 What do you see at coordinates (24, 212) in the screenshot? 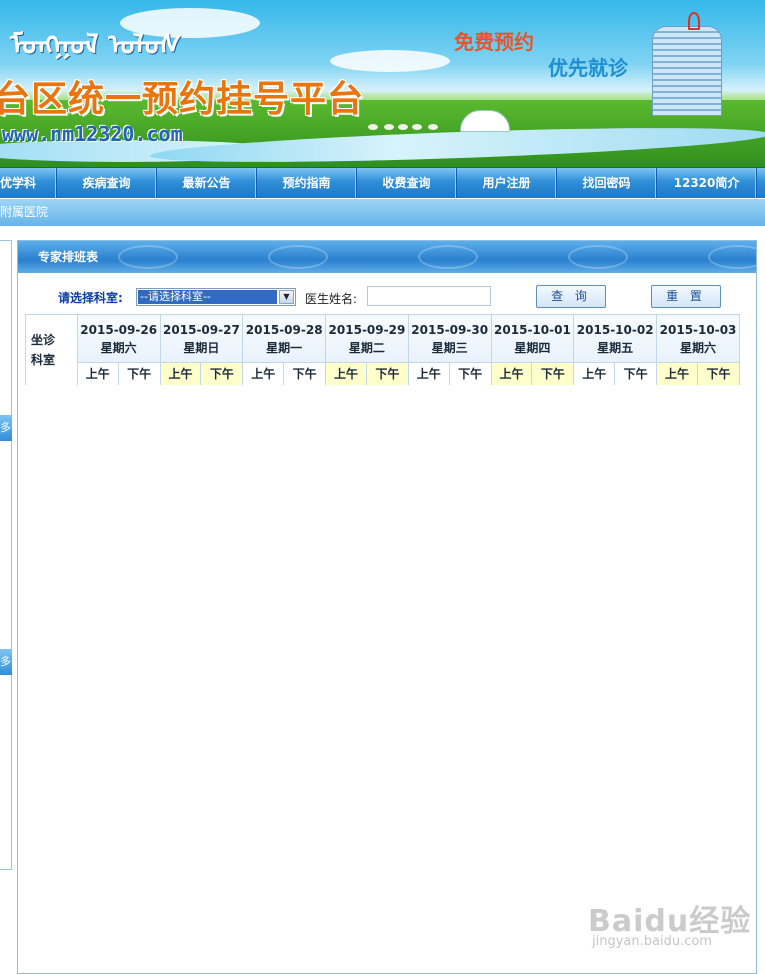
I see `location-text: 附属医院` at bounding box center [24, 212].